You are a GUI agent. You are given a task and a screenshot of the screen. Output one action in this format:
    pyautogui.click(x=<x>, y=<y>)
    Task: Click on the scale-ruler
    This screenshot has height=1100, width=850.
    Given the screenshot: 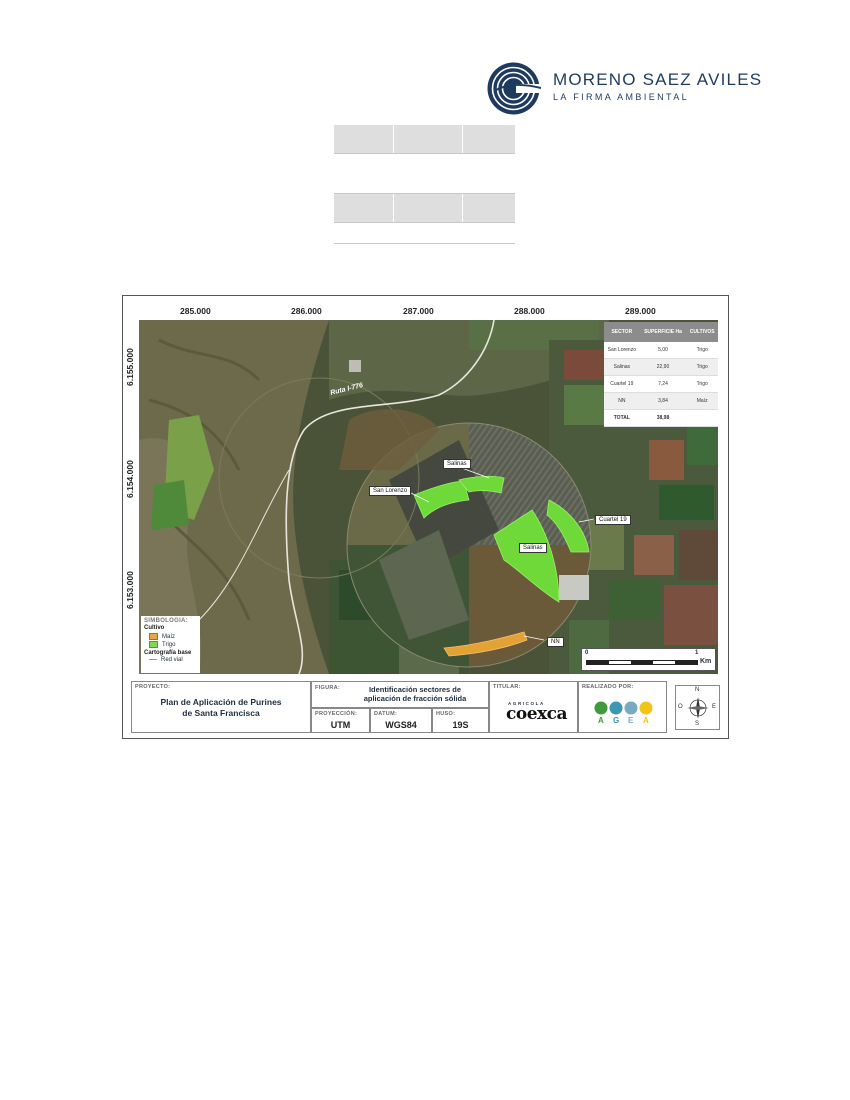 What is the action you would take?
    pyautogui.click(x=642, y=662)
    